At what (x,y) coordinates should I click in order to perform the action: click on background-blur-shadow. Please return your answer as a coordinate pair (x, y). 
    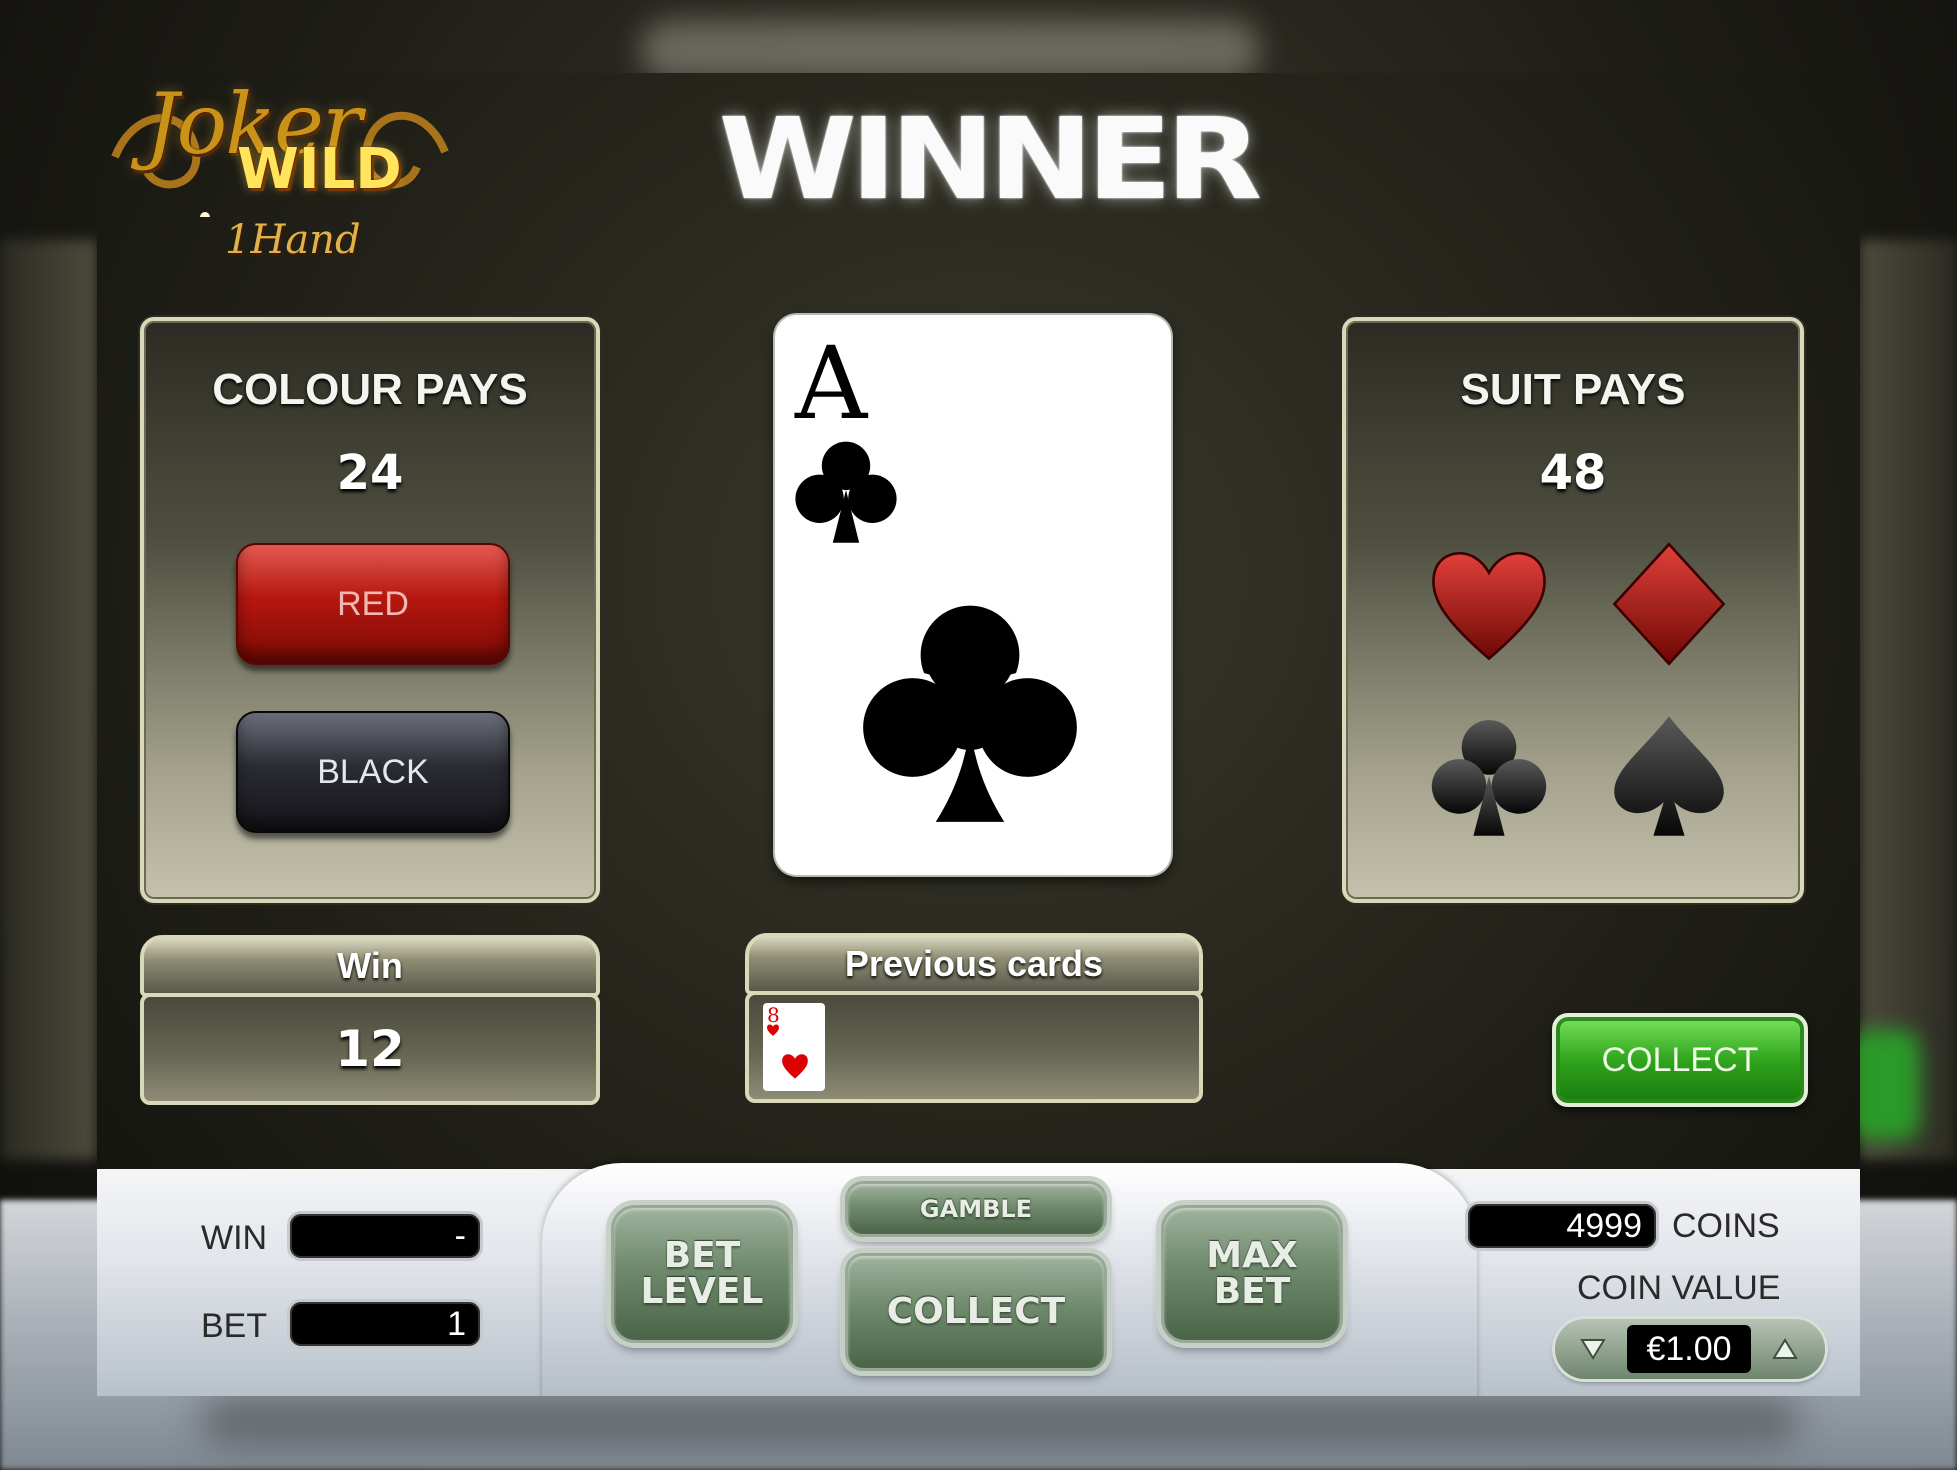
    Looking at the image, I should click on (1000, 1420).